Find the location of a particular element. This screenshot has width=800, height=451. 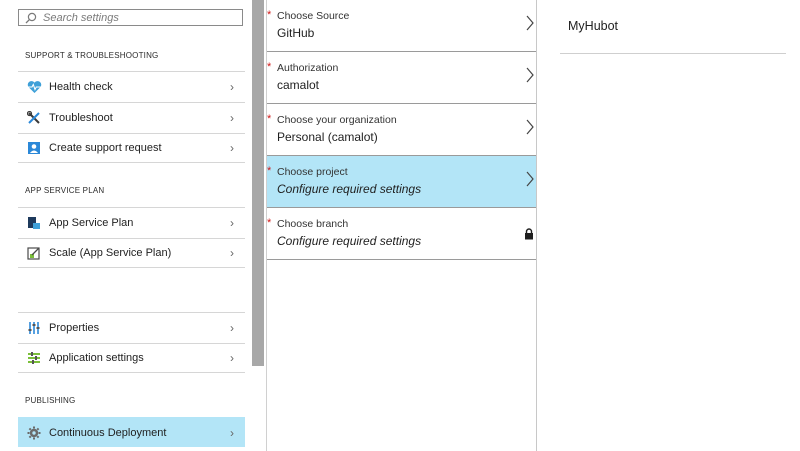

menu-item-app-service-plan: App Service Plan › is located at coordinates (131, 222).